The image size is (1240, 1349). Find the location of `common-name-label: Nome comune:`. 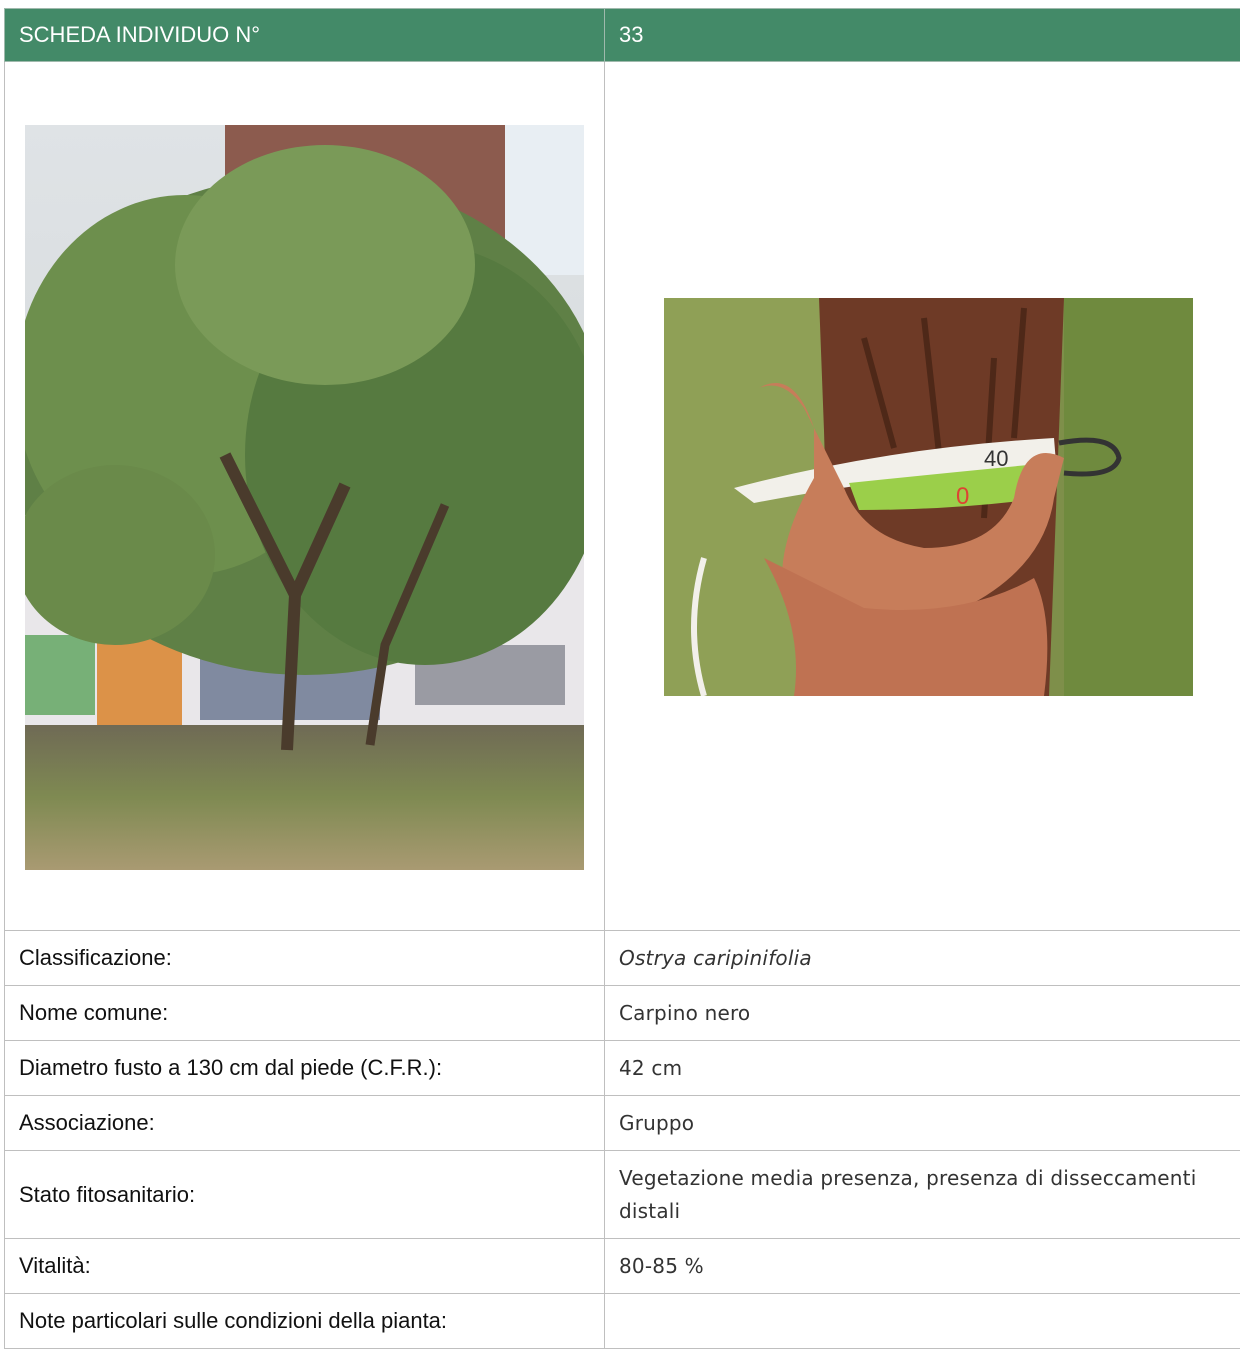

common-name-label: Nome comune: is located at coordinates (305, 1013).